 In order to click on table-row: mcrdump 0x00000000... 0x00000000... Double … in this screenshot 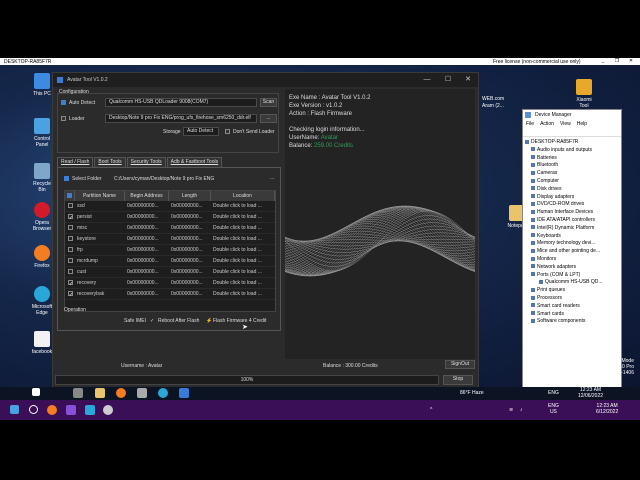, I will do `click(170, 261)`.